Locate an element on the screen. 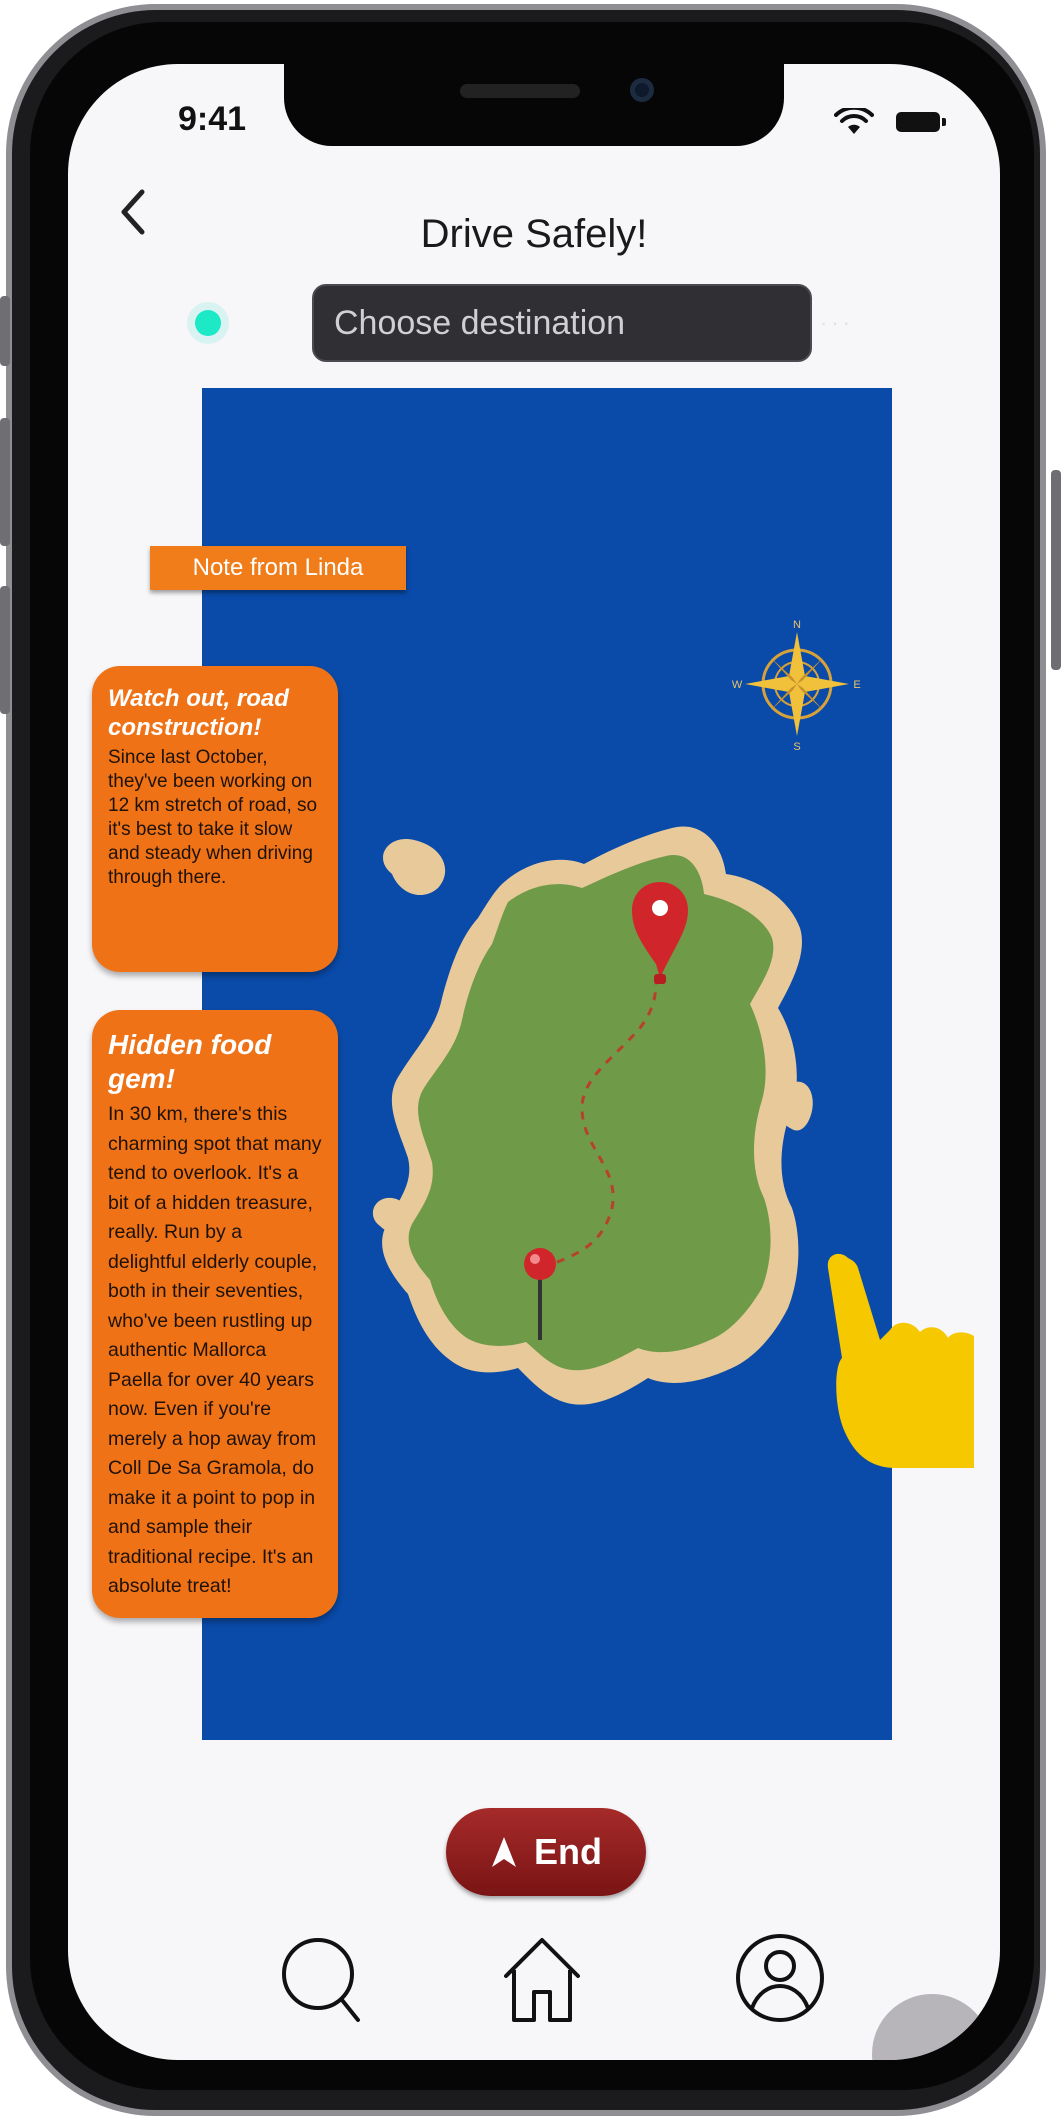 The image size is (1061, 2124). note-title: Hidden food gem! is located at coordinates (190, 1061).